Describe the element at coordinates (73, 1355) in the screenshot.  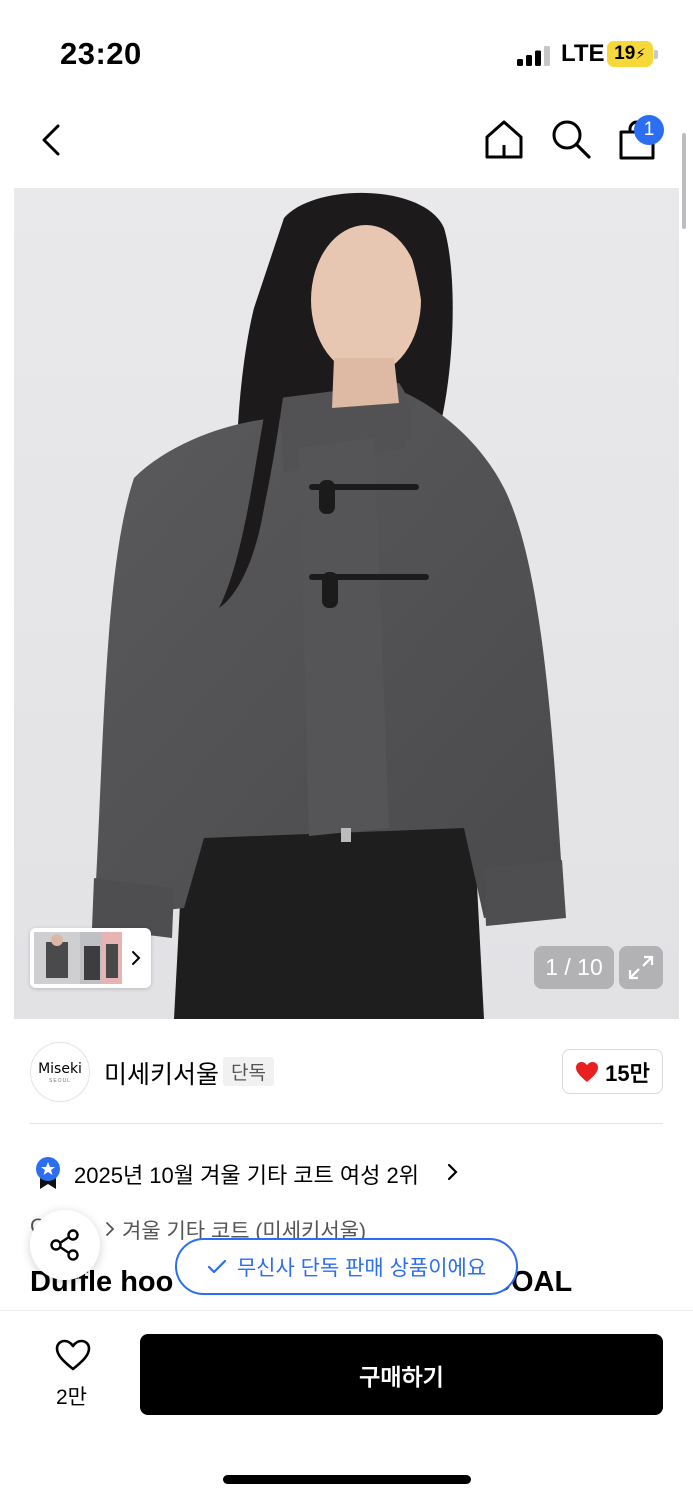
I see `heart-outline-icon` at that location.